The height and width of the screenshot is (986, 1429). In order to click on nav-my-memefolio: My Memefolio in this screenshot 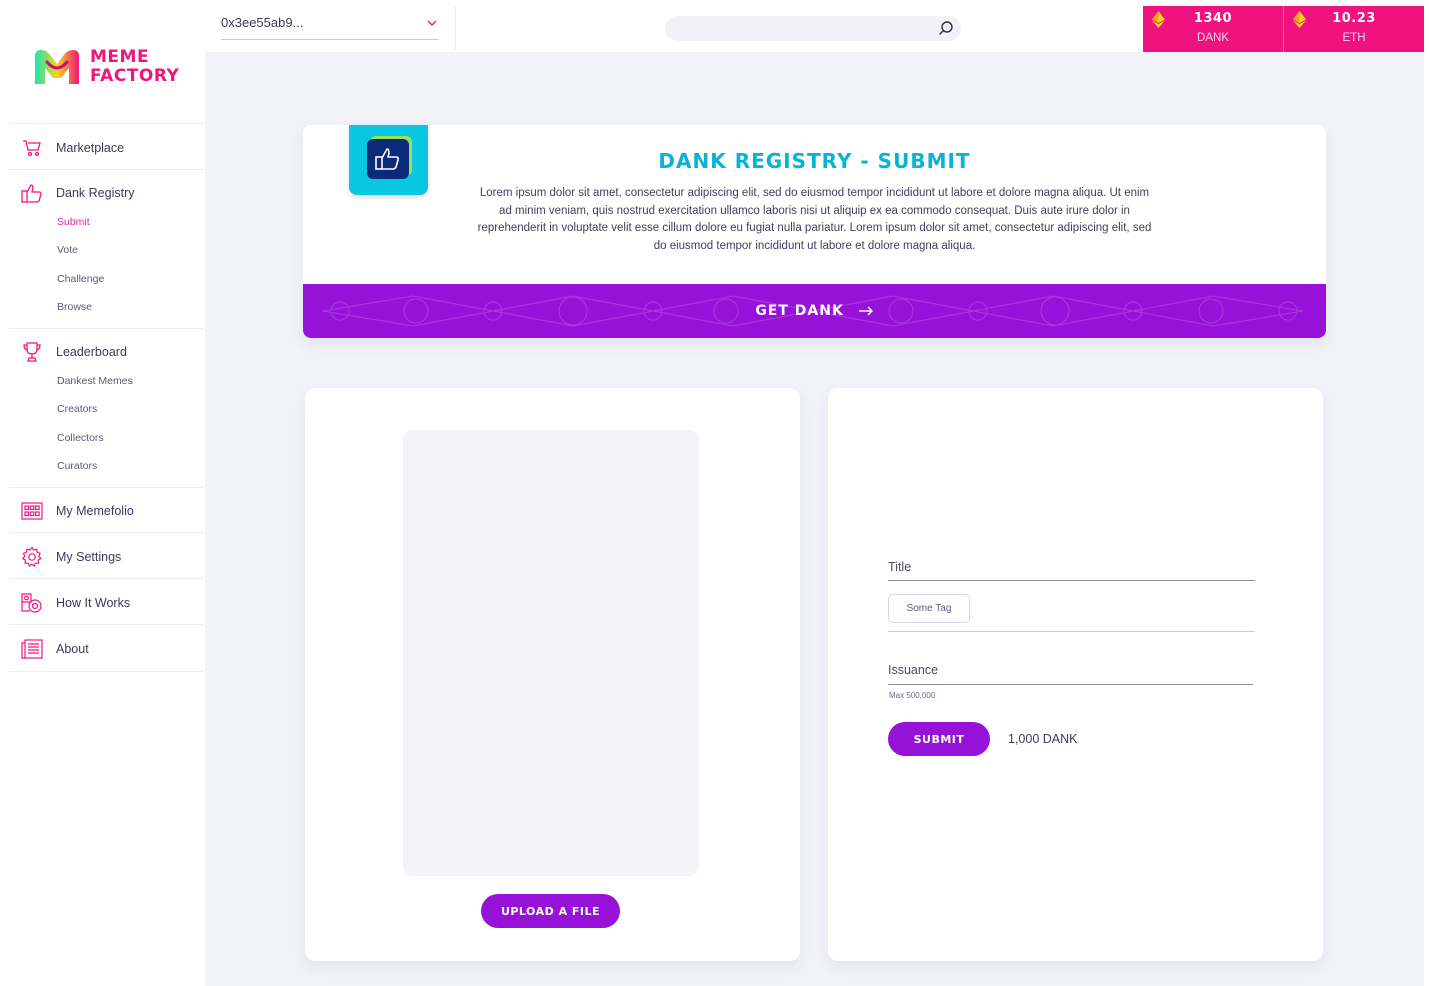, I will do `click(110, 511)`.